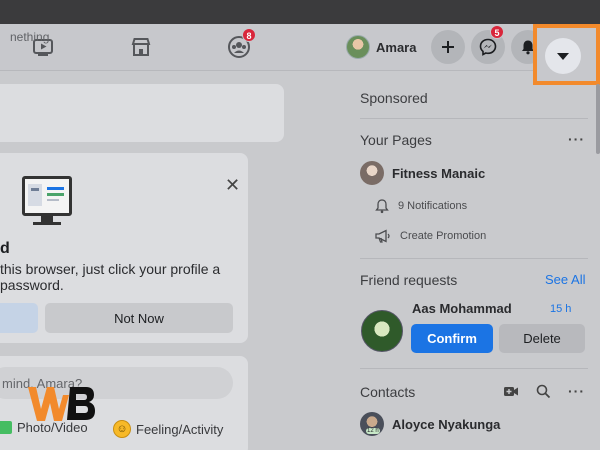 The width and height of the screenshot is (600, 450). What do you see at coordinates (141, 47) in the screenshot?
I see `marketplace-tab-icon` at bounding box center [141, 47].